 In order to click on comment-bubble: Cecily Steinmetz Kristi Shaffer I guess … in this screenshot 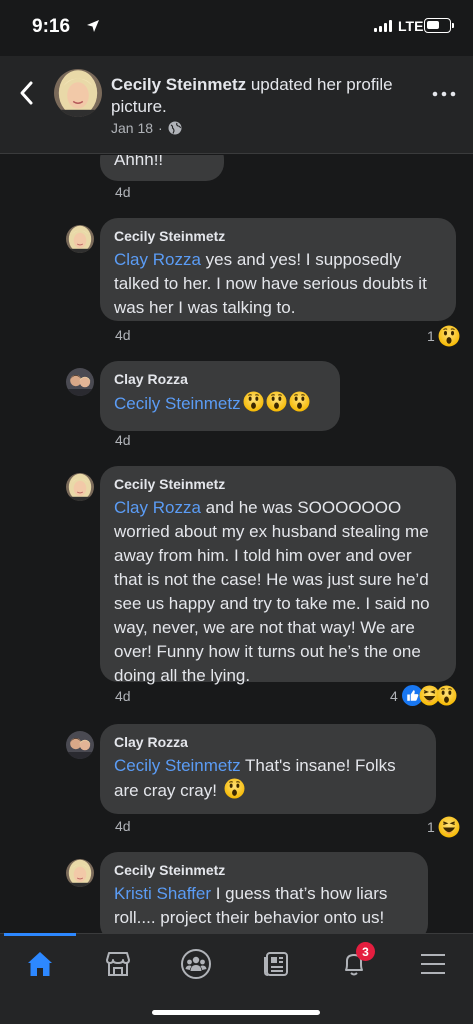, I will do `click(264, 892)`.